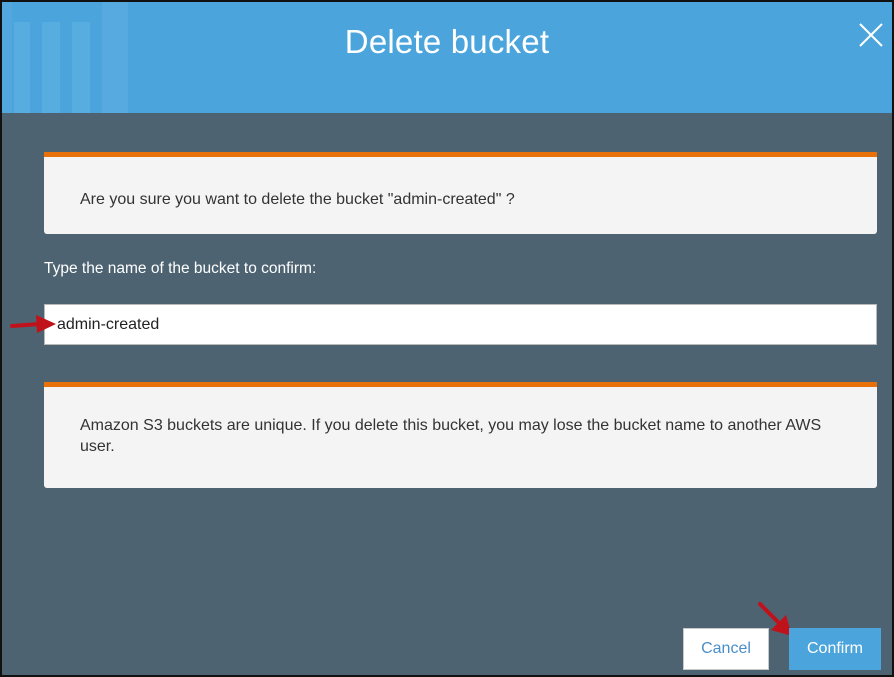 The width and height of the screenshot is (894, 677). Describe the element at coordinates (180, 268) in the screenshot. I see `confirm-field-label: Type the name of the bucket to confirm:` at that location.